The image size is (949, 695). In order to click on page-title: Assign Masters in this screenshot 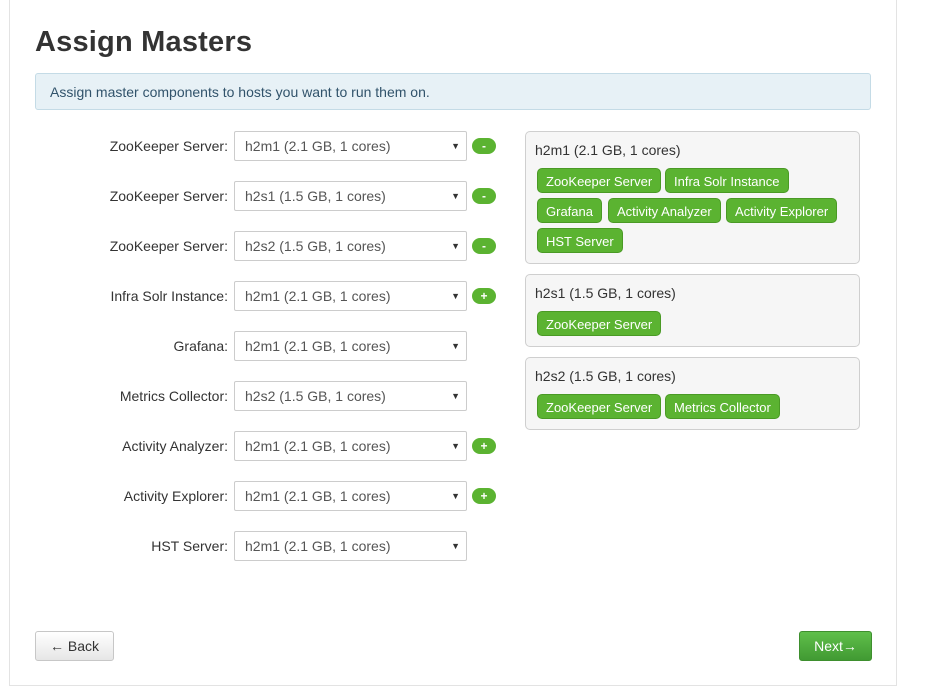, I will do `click(144, 42)`.